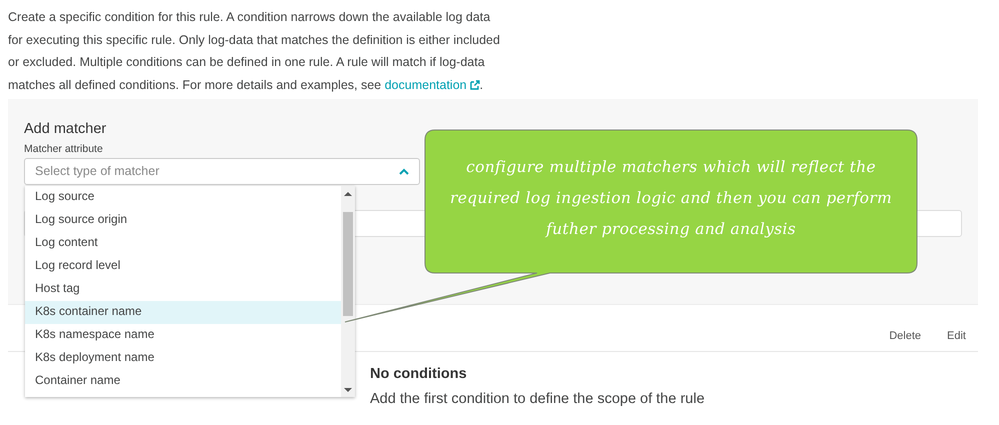 The image size is (999, 425). I want to click on scrollbar, so click(348, 291).